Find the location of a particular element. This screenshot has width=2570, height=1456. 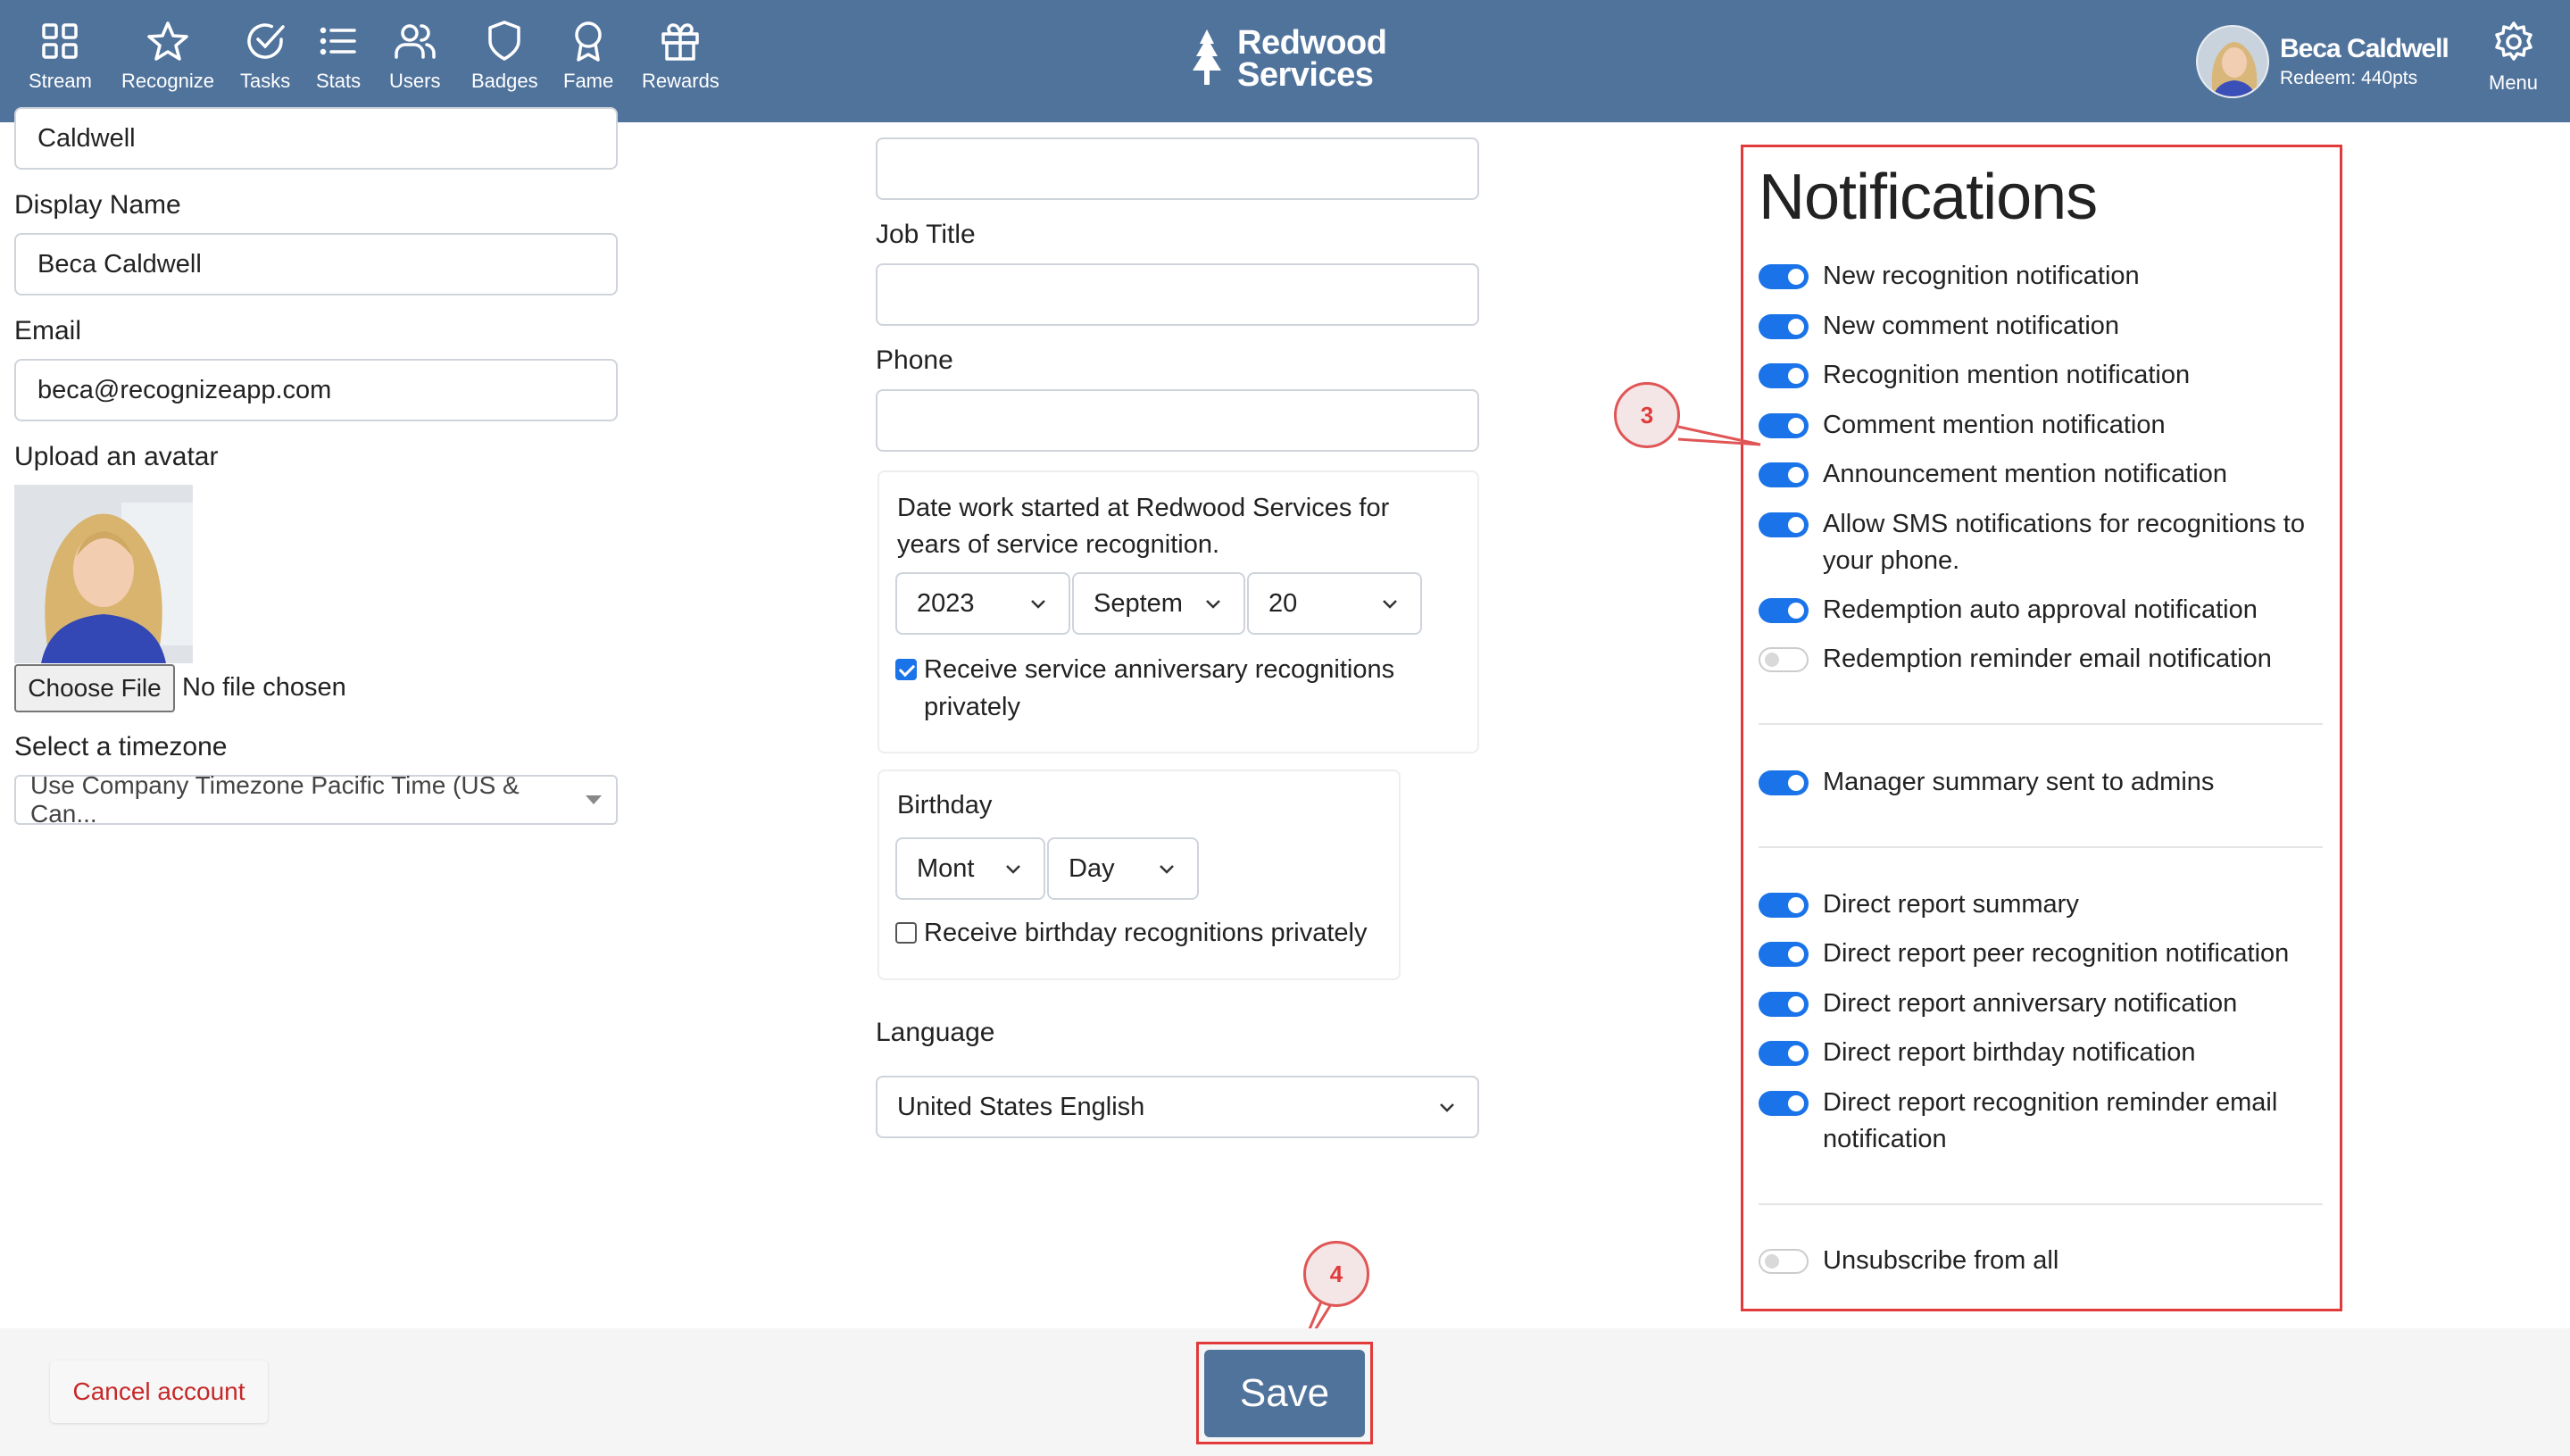

nav-rewards: Rewards is located at coordinates (680, 57).